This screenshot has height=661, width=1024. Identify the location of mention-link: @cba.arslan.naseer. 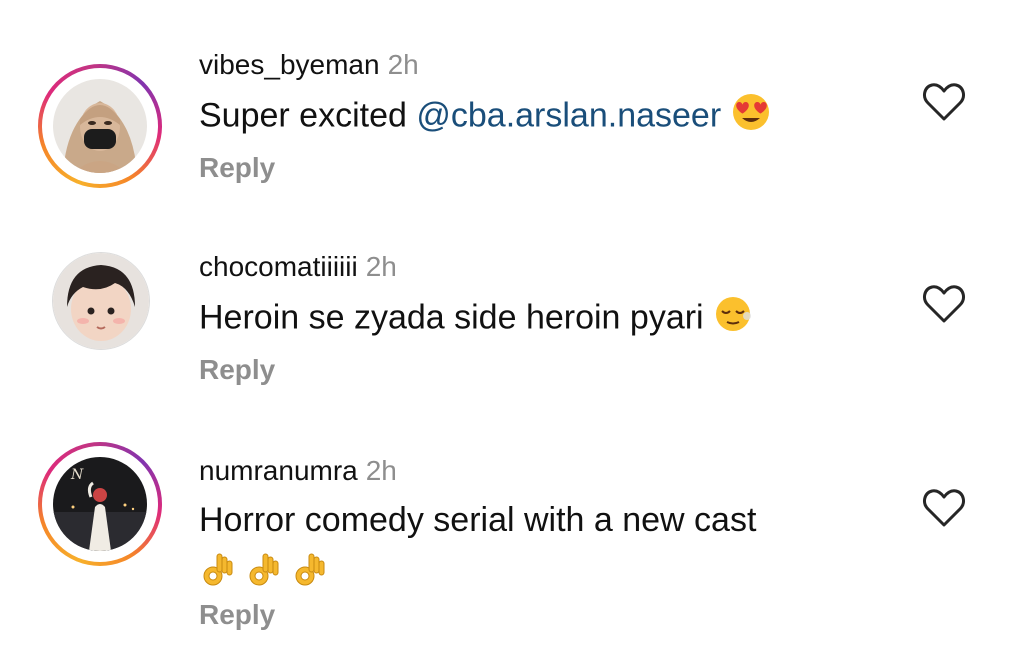
(568, 115).